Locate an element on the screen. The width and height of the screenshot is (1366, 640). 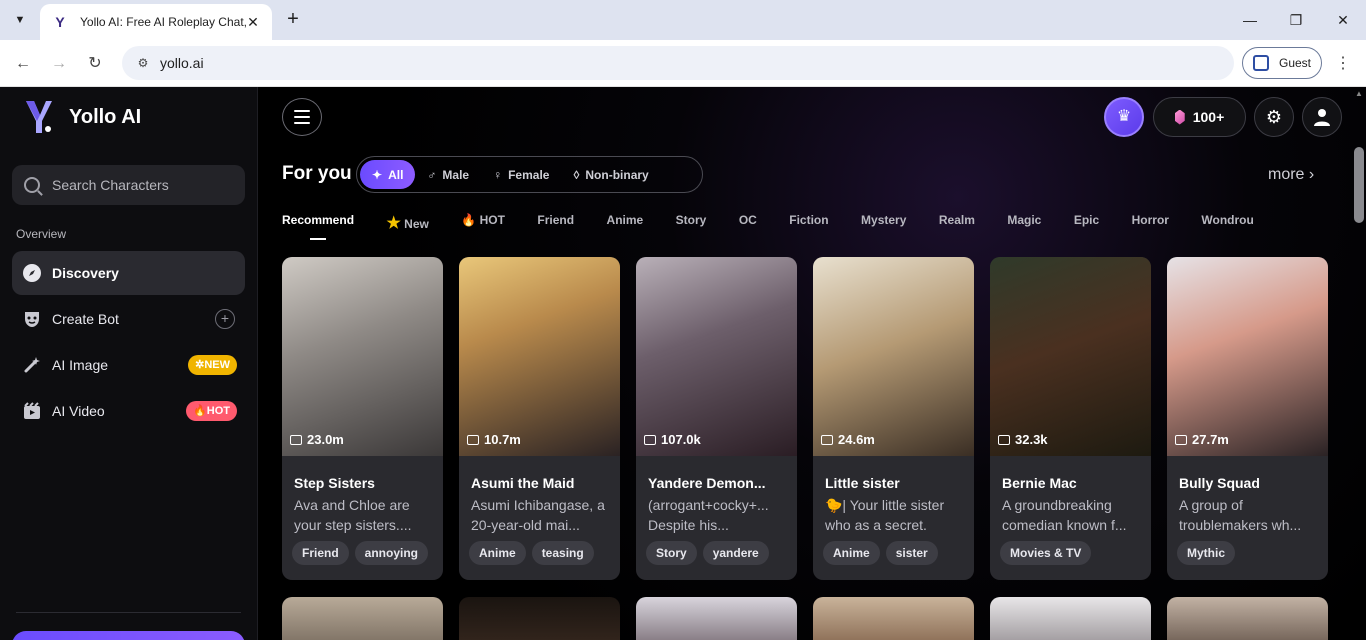
close-window-icon: ✕ is located at coordinates (1343, 20).